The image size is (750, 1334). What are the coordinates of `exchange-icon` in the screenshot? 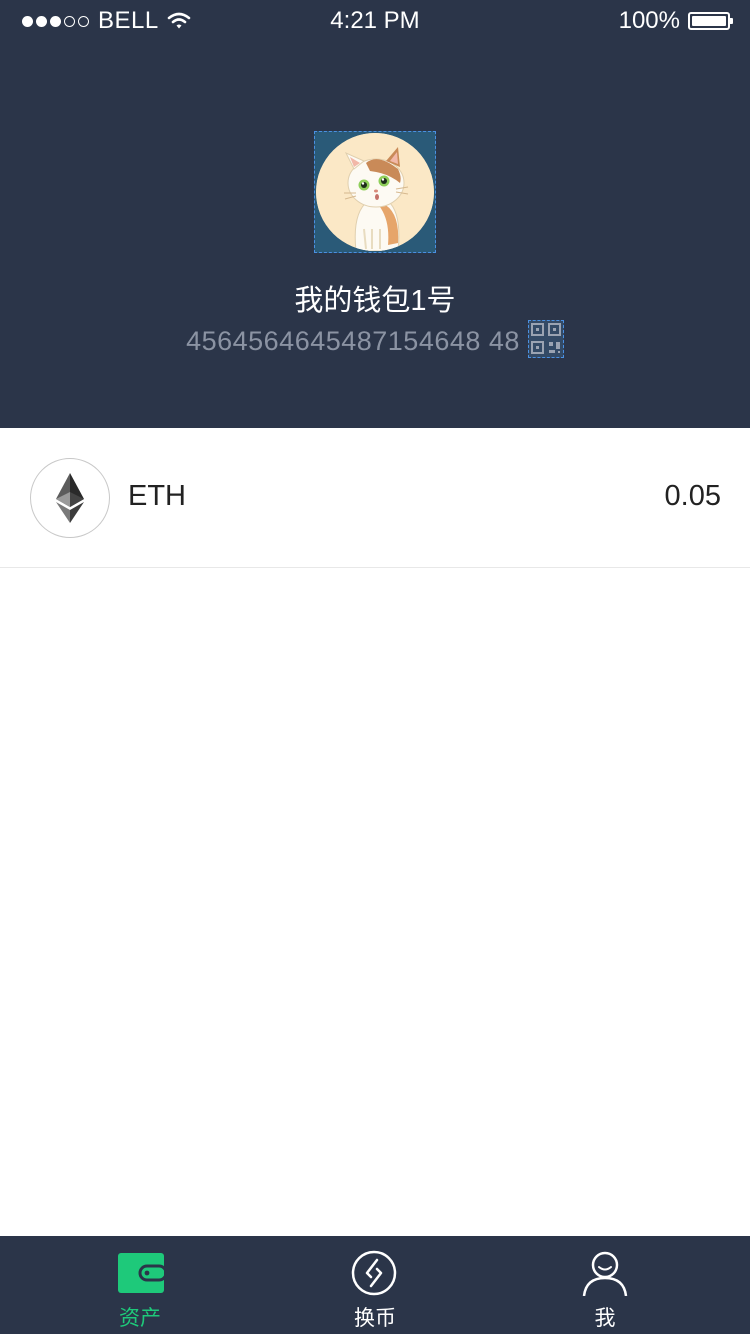 It's located at (374, 1273).